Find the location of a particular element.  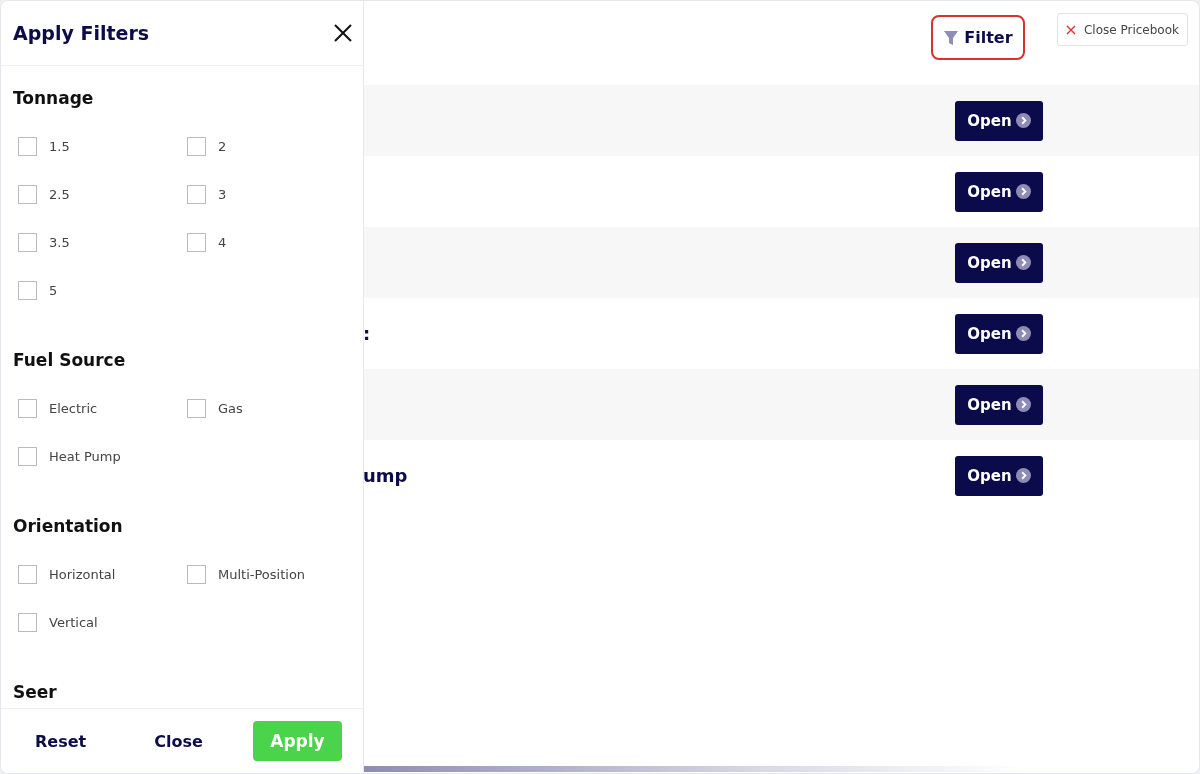

option-label: 1.5 is located at coordinates (59, 146).